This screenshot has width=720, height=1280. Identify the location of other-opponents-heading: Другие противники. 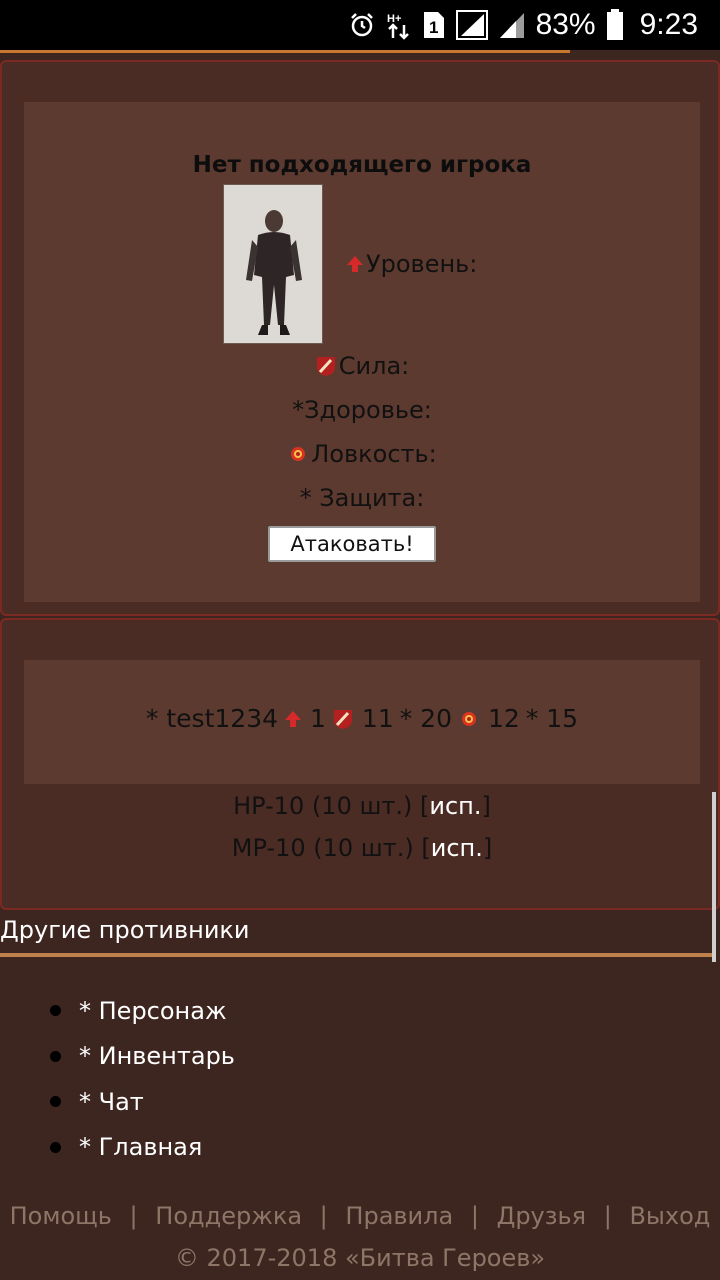
(125, 930).